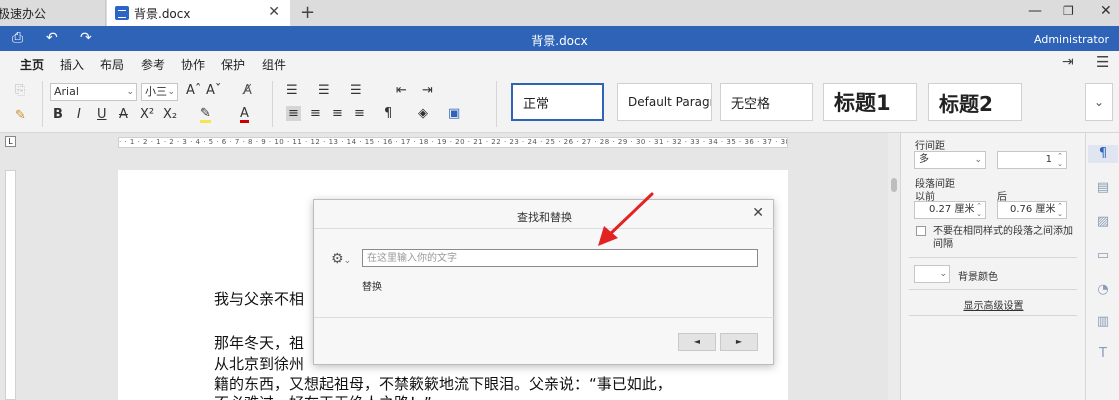 The height and width of the screenshot is (400, 1119). What do you see at coordinates (427, 90) in the screenshot?
I see `increase-indent-icon: ⇥` at bounding box center [427, 90].